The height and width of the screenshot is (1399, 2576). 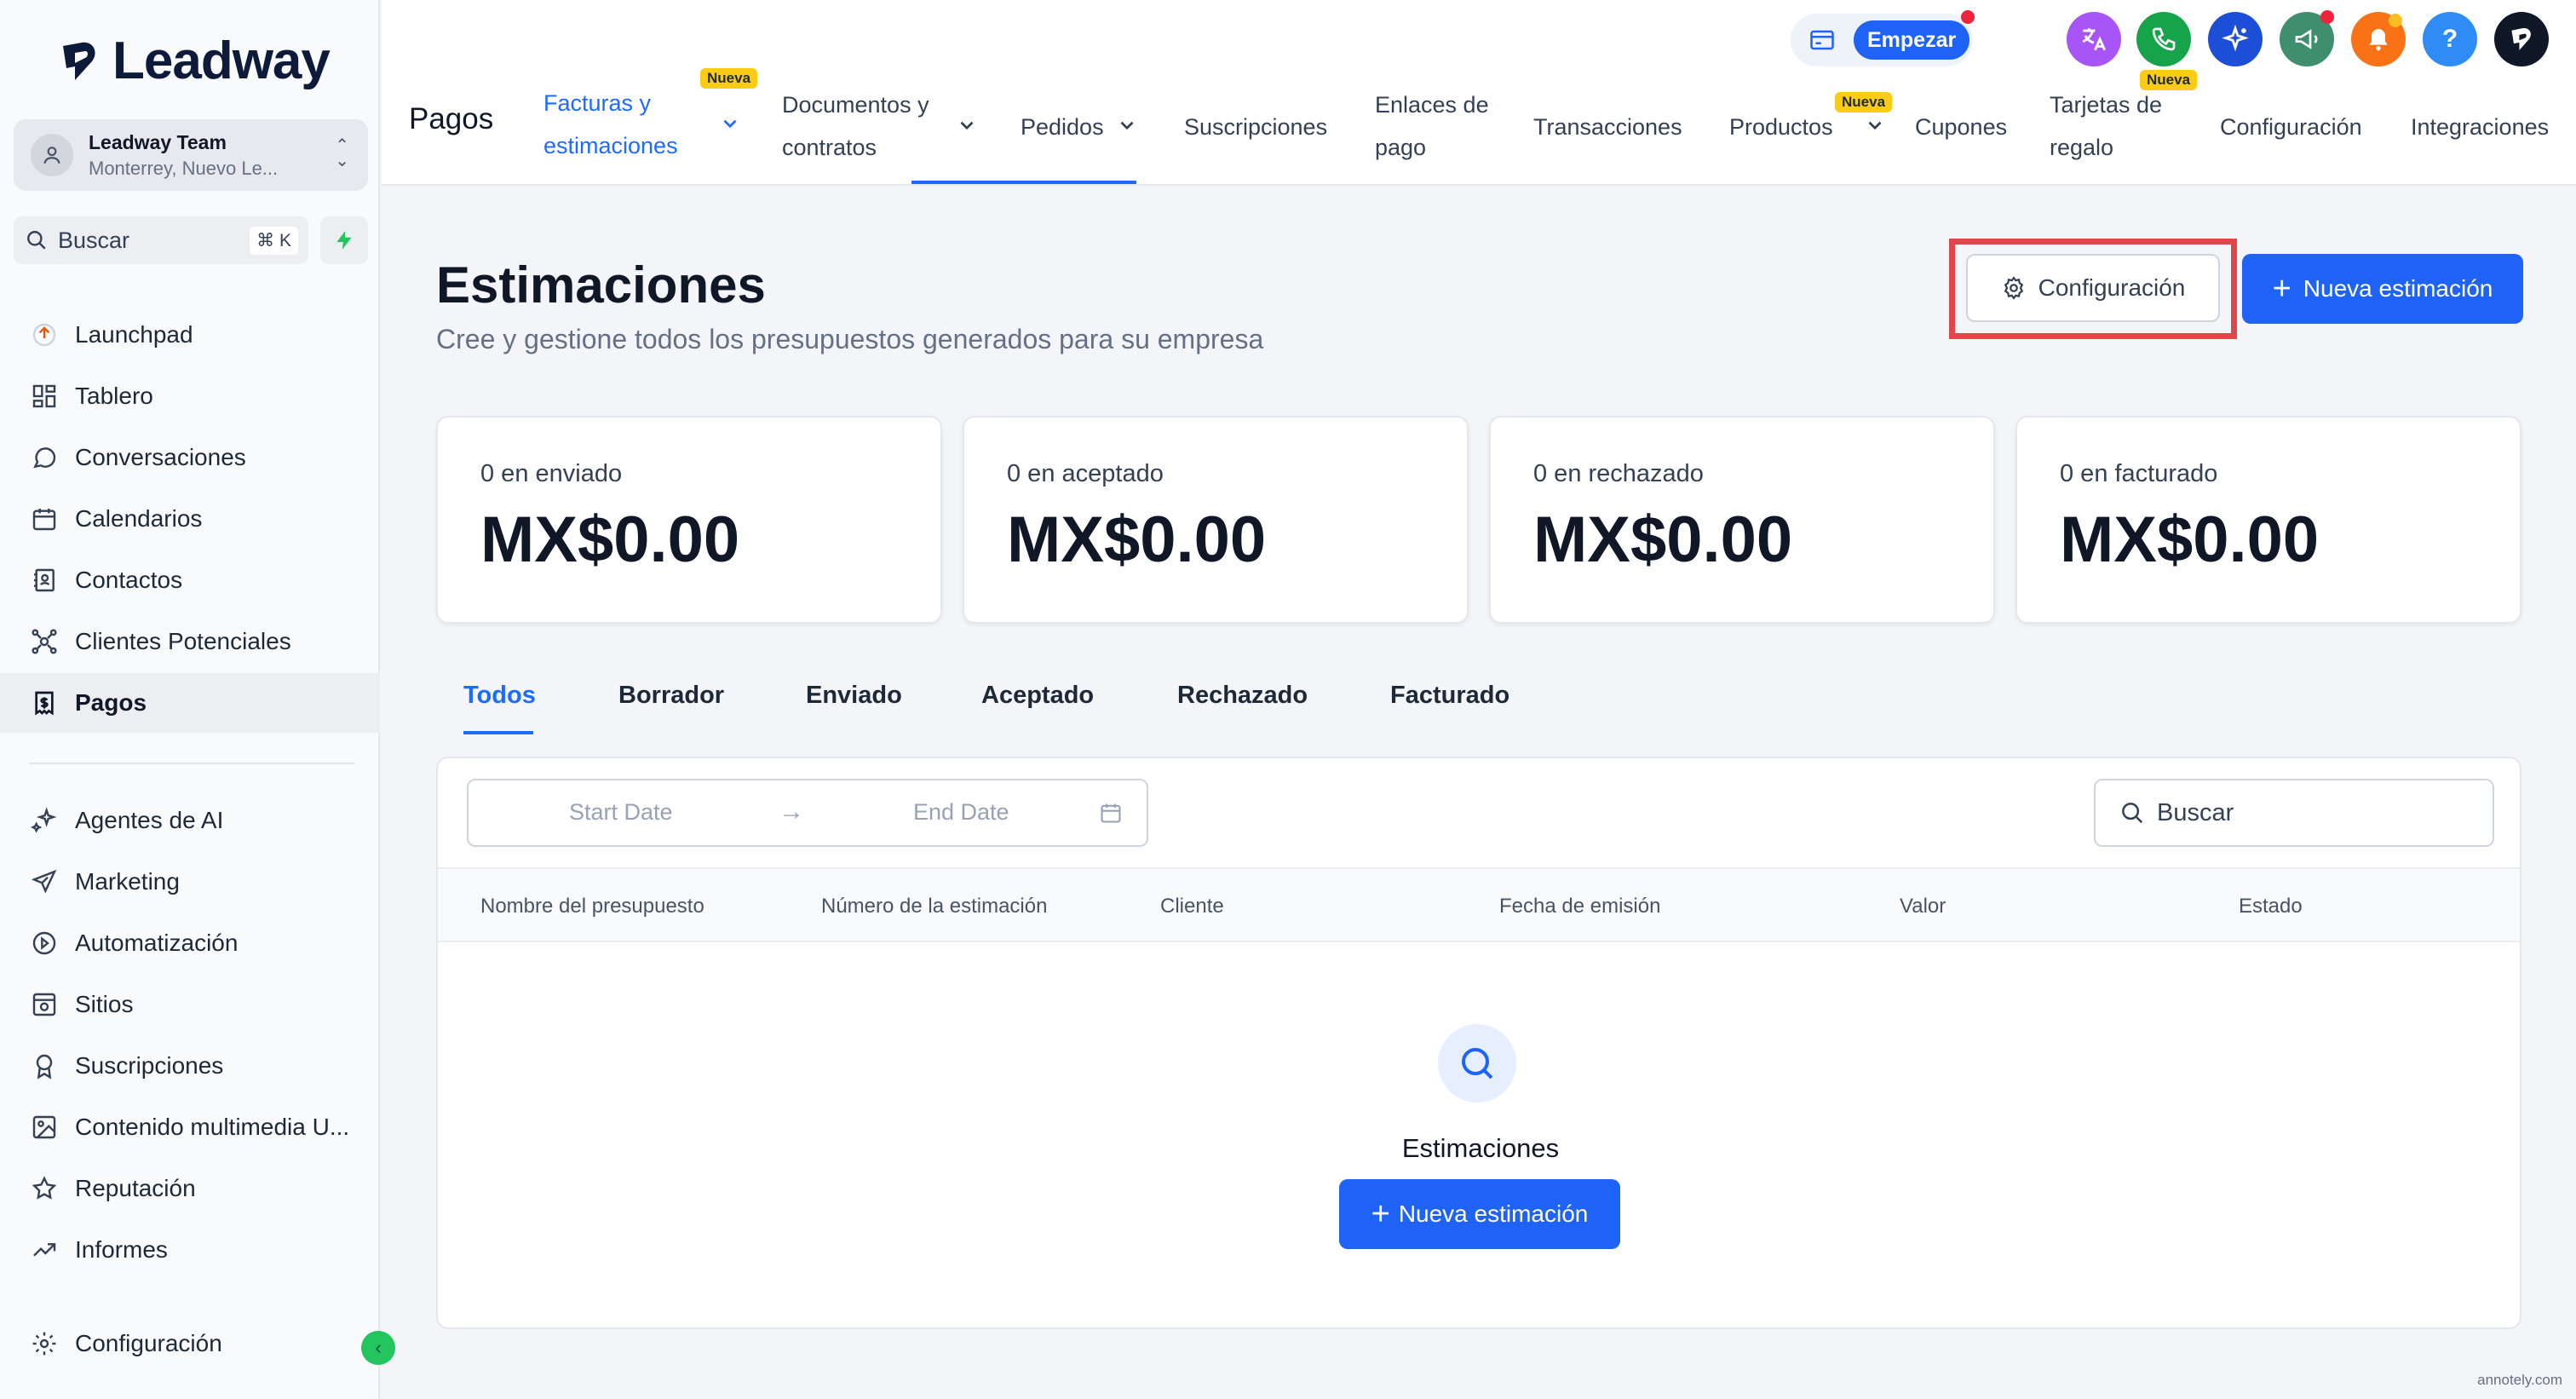 I want to click on column-header: Cliente, so click(x=1192, y=906).